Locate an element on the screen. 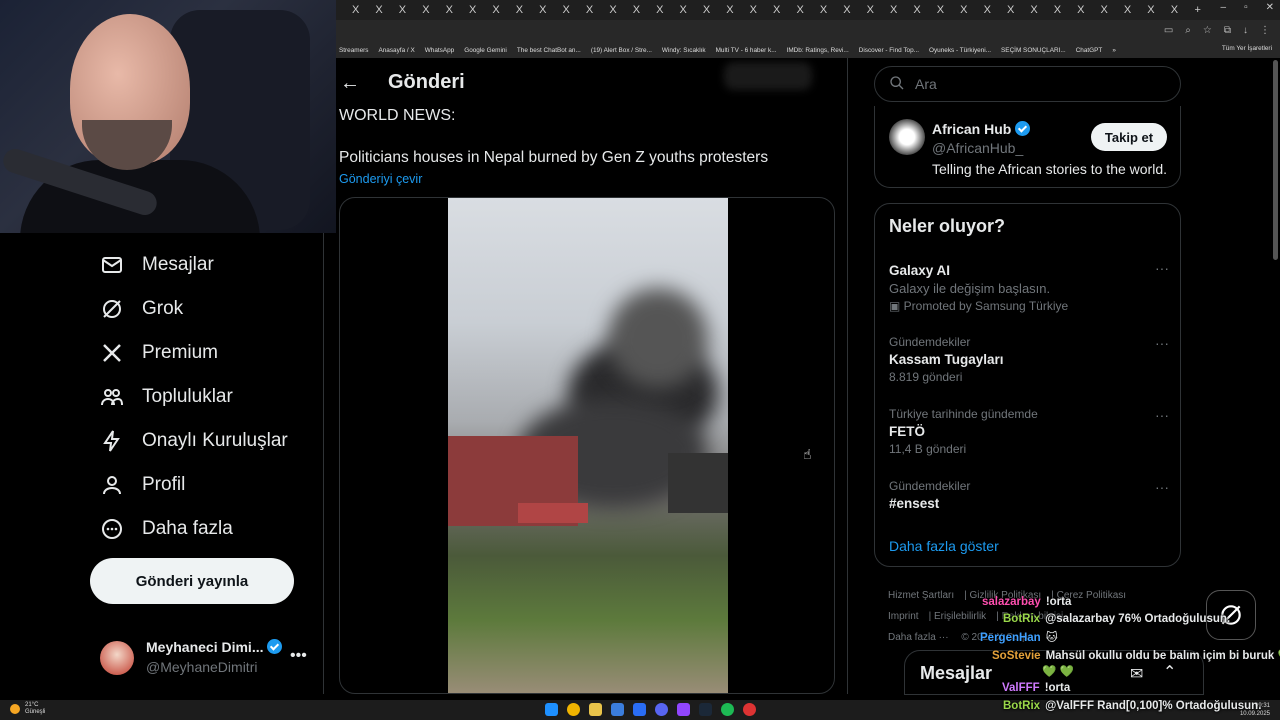  all-bookmarks: Tüm Yer İşaretleri is located at coordinates (1247, 48).